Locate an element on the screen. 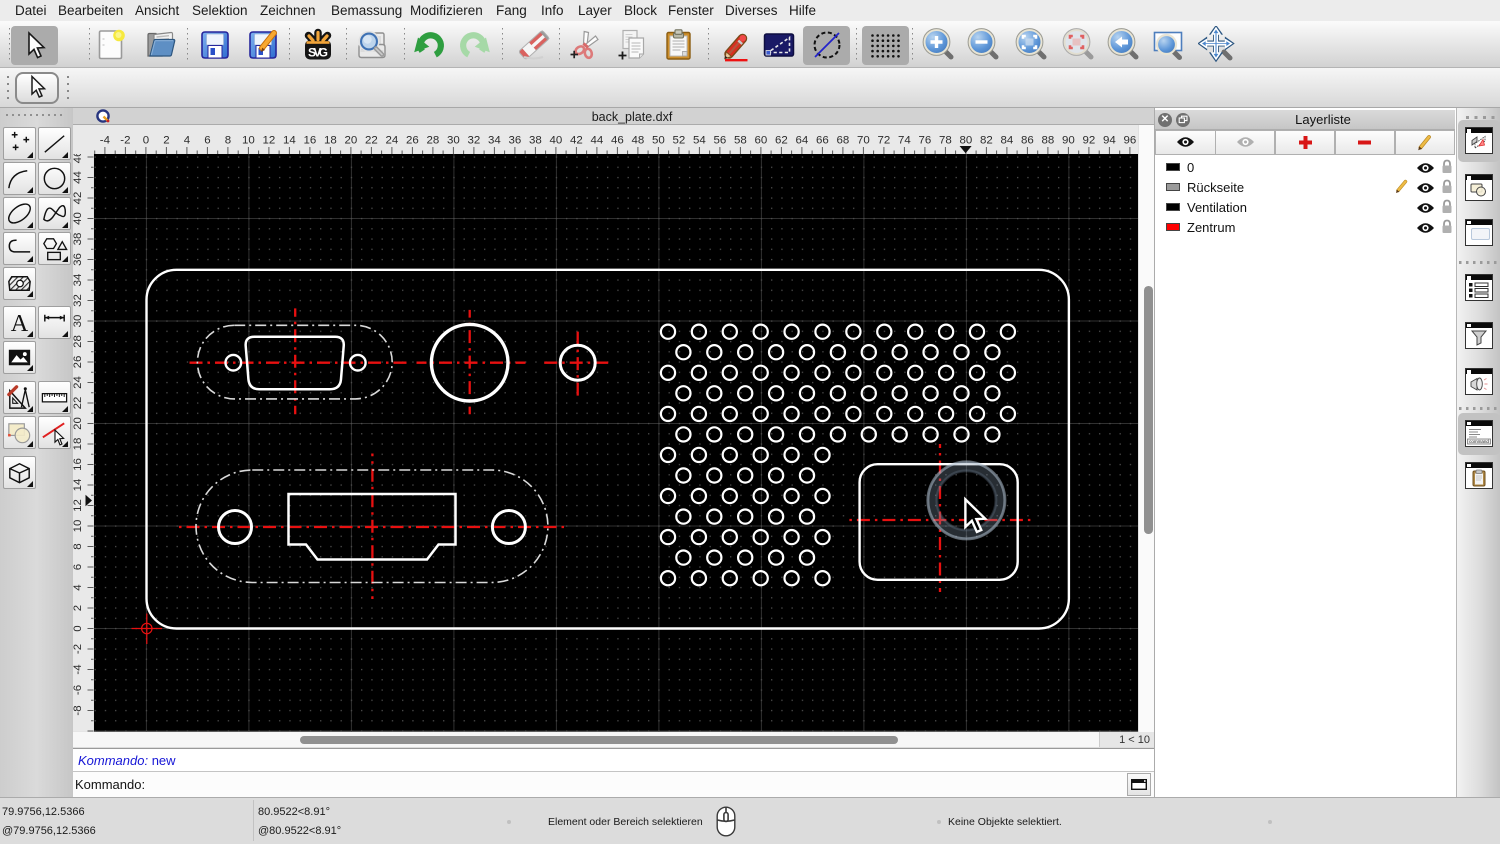  svg-text: -6 is located at coordinates (78, 690).